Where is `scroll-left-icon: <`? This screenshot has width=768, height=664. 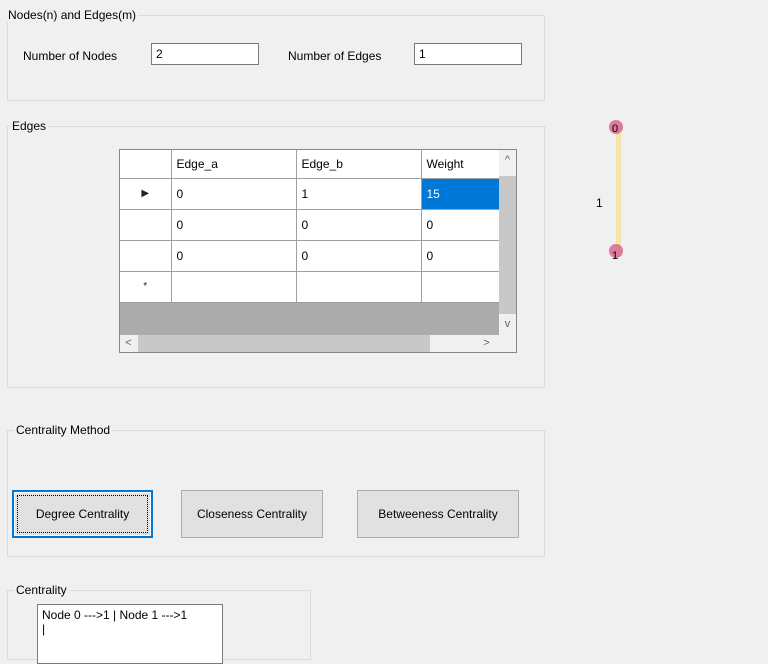
scroll-left-icon: < is located at coordinates (128, 343).